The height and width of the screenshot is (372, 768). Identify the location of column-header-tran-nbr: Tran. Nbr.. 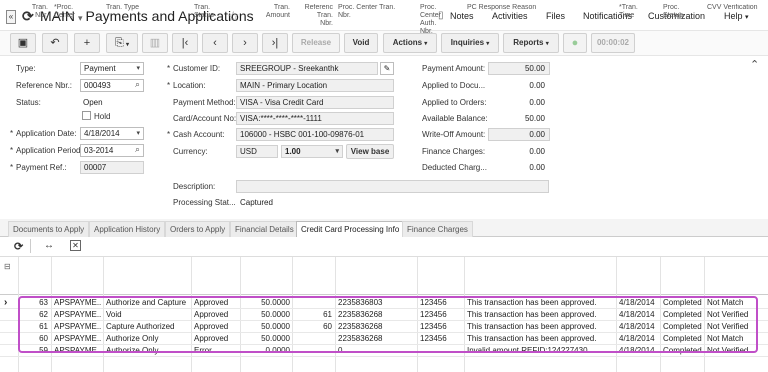
(38, 12).